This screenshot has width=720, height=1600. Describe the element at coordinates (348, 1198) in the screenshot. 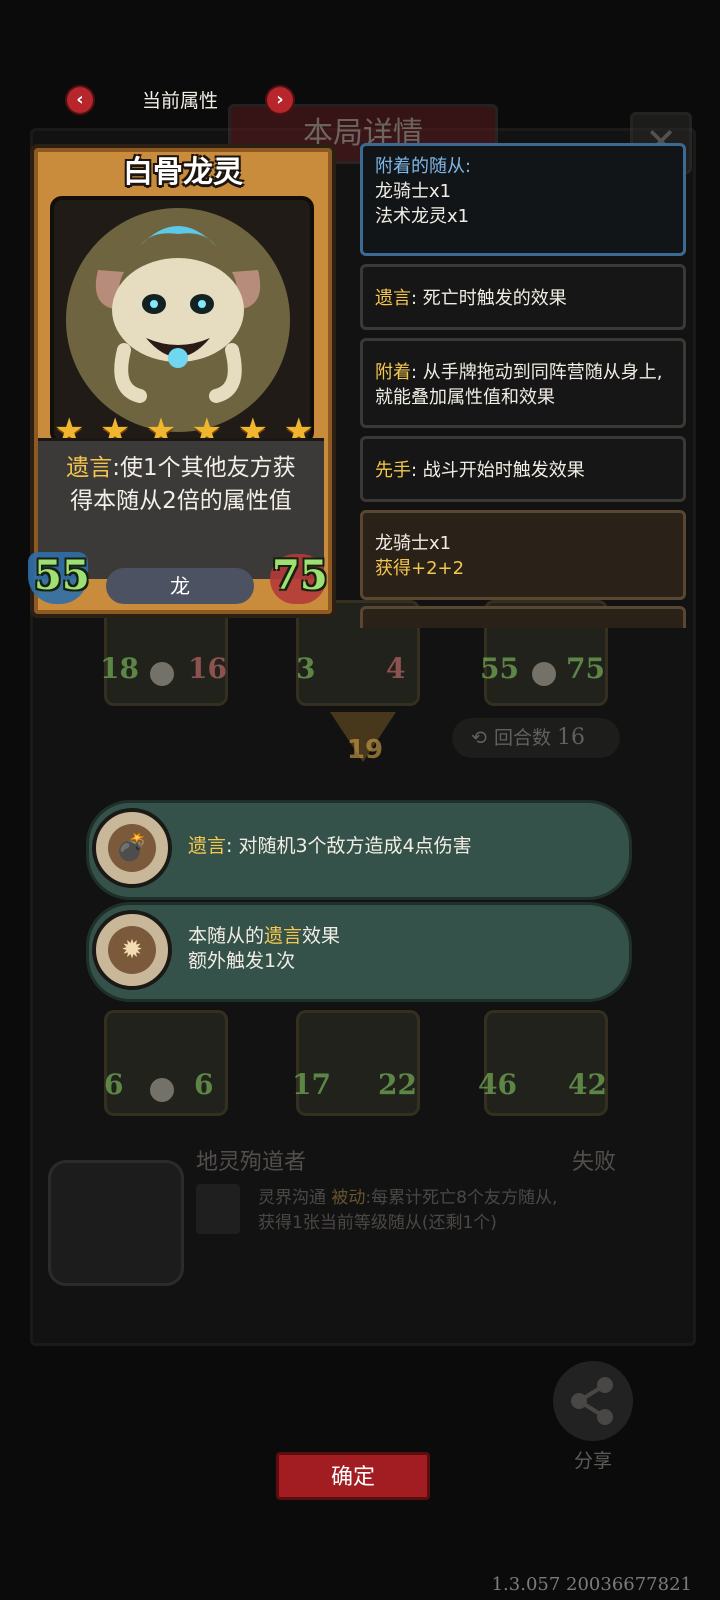

I see `hero-power-type: 被动` at that location.